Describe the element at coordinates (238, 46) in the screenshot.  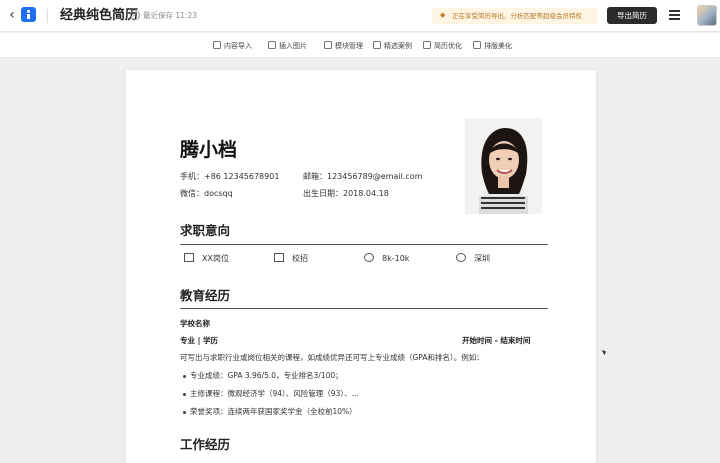
I see `tool-label: 内容导入` at that location.